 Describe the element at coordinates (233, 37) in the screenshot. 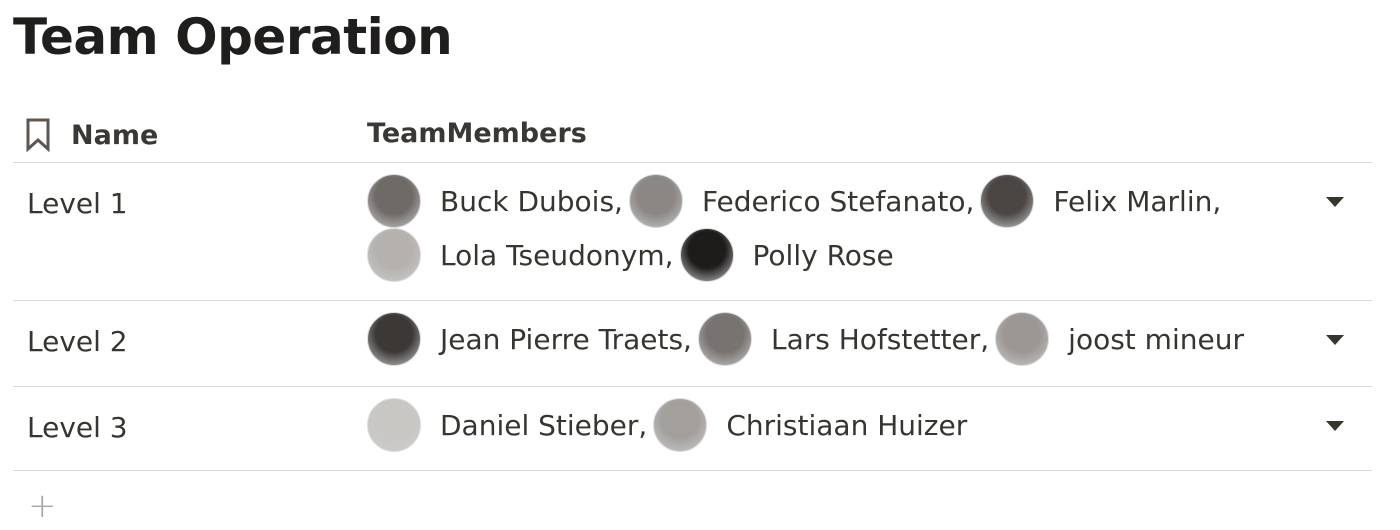

I see `page-title: Team Operation` at that location.